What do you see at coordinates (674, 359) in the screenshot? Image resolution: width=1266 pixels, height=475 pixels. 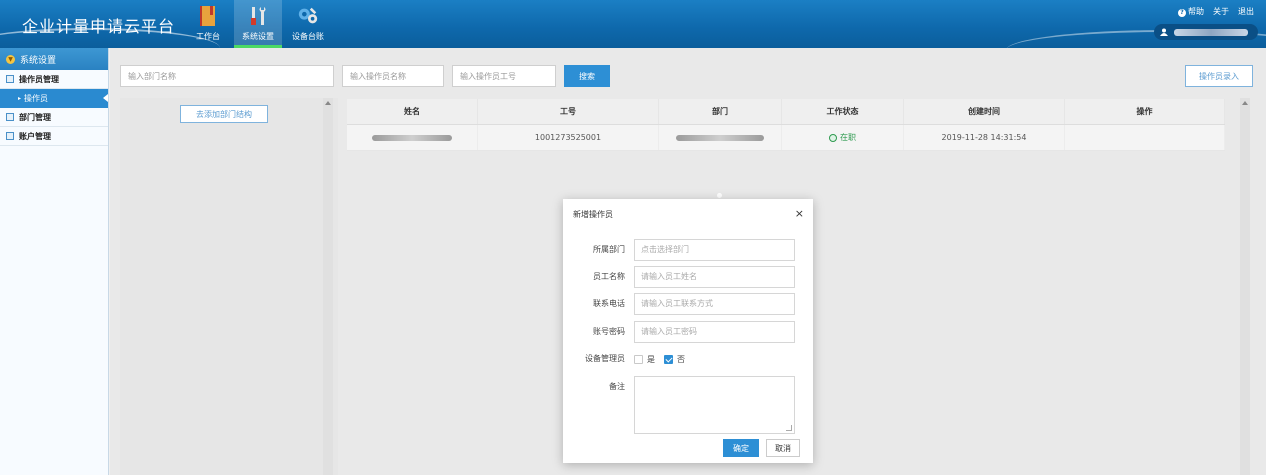 I see `device-admin-no-option: 否` at bounding box center [674, 359].